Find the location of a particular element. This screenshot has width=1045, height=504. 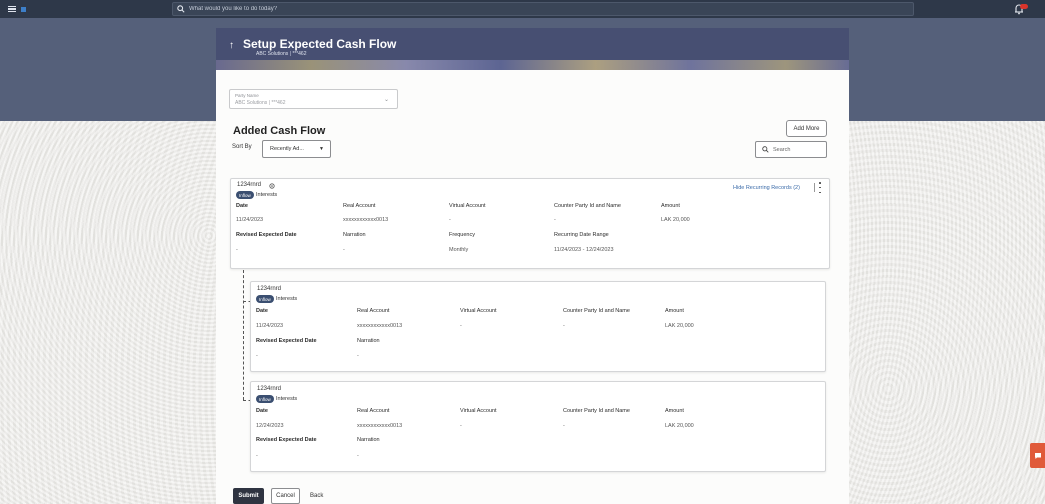

chat-icon is located at coordinates (1037, 455).